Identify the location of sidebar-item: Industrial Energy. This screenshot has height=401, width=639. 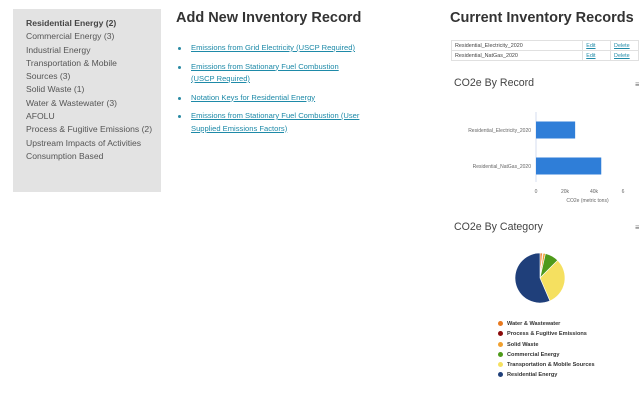
(93, 50).